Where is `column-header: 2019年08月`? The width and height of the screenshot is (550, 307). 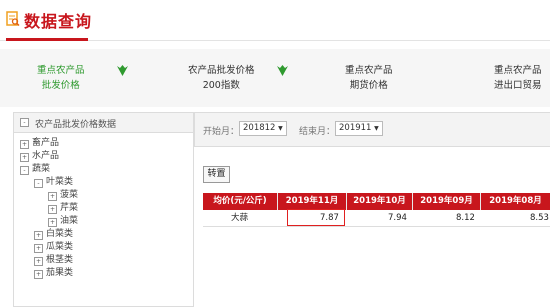 column-header: 2019年08月 is located at coordinates (515, 201).